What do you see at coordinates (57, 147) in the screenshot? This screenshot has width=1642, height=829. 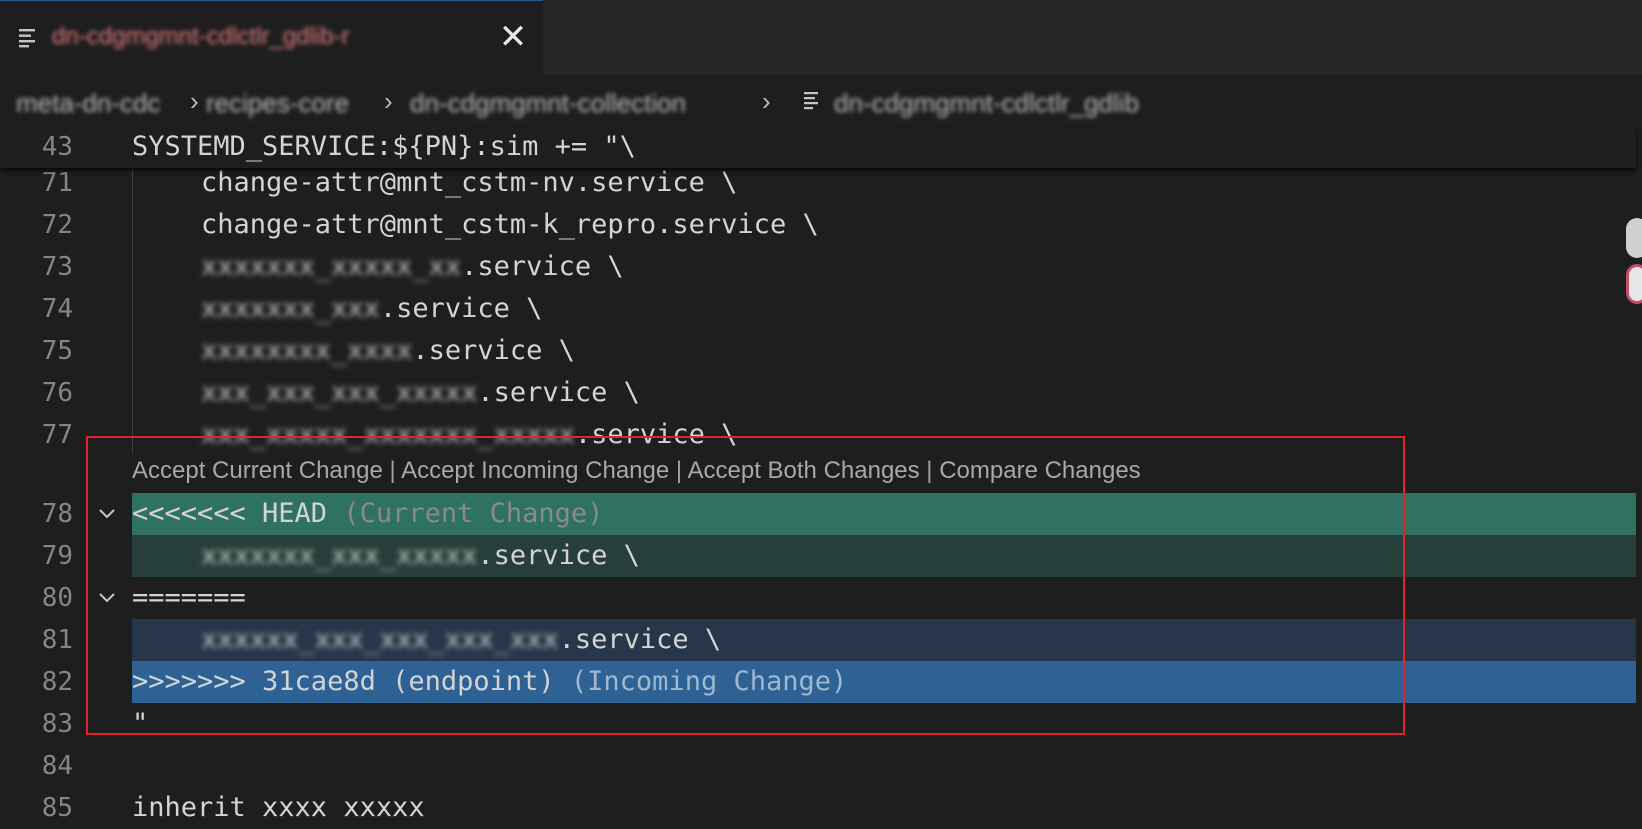 I see `line-number: 43` at bounding box center [57, 147].